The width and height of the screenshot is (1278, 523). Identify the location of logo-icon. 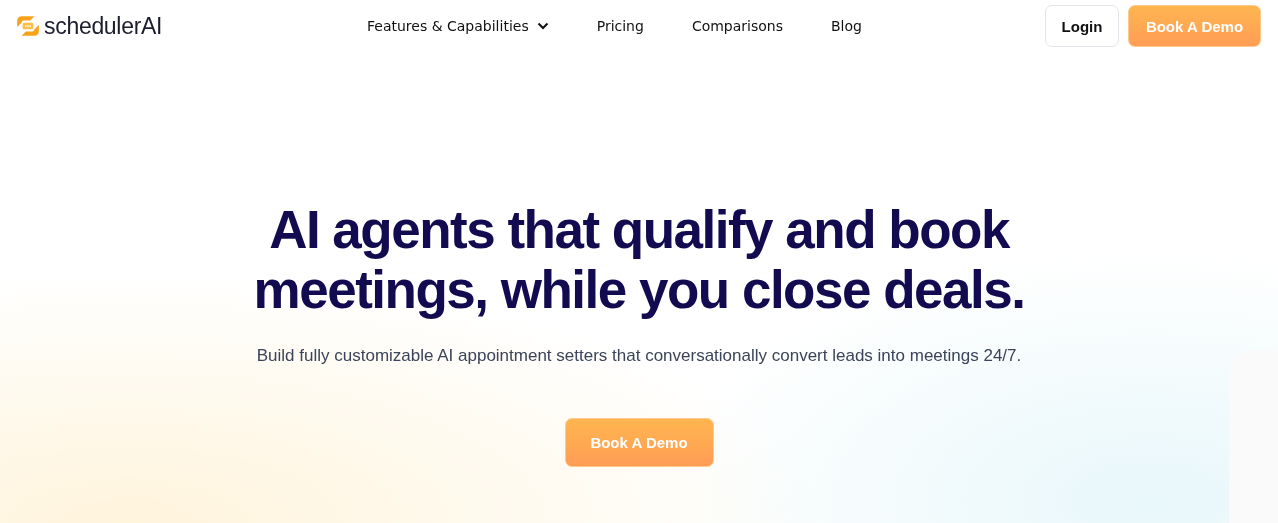
(28, 26).